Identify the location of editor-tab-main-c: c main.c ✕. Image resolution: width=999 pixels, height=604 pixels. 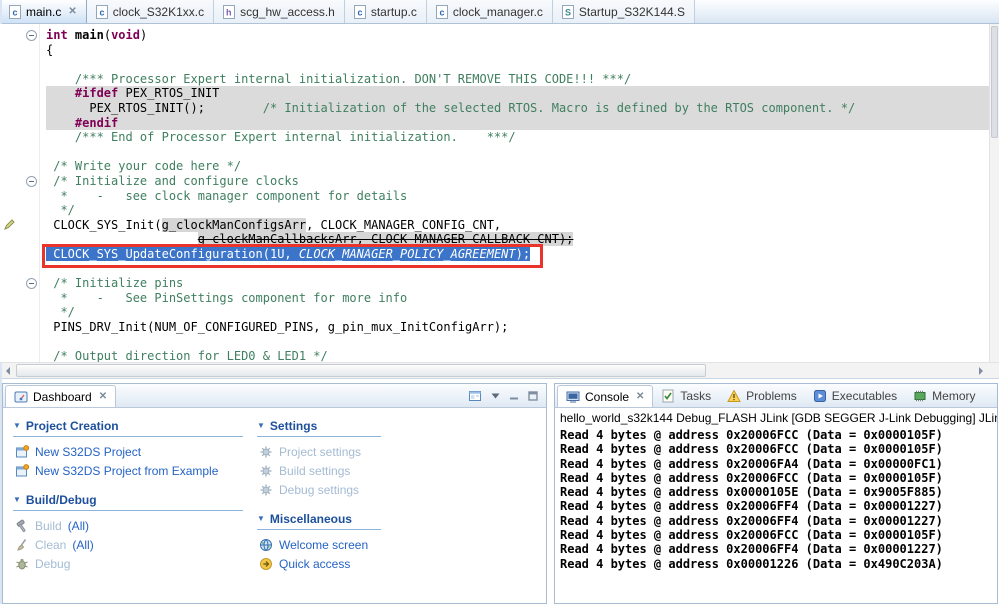
(43, 11).